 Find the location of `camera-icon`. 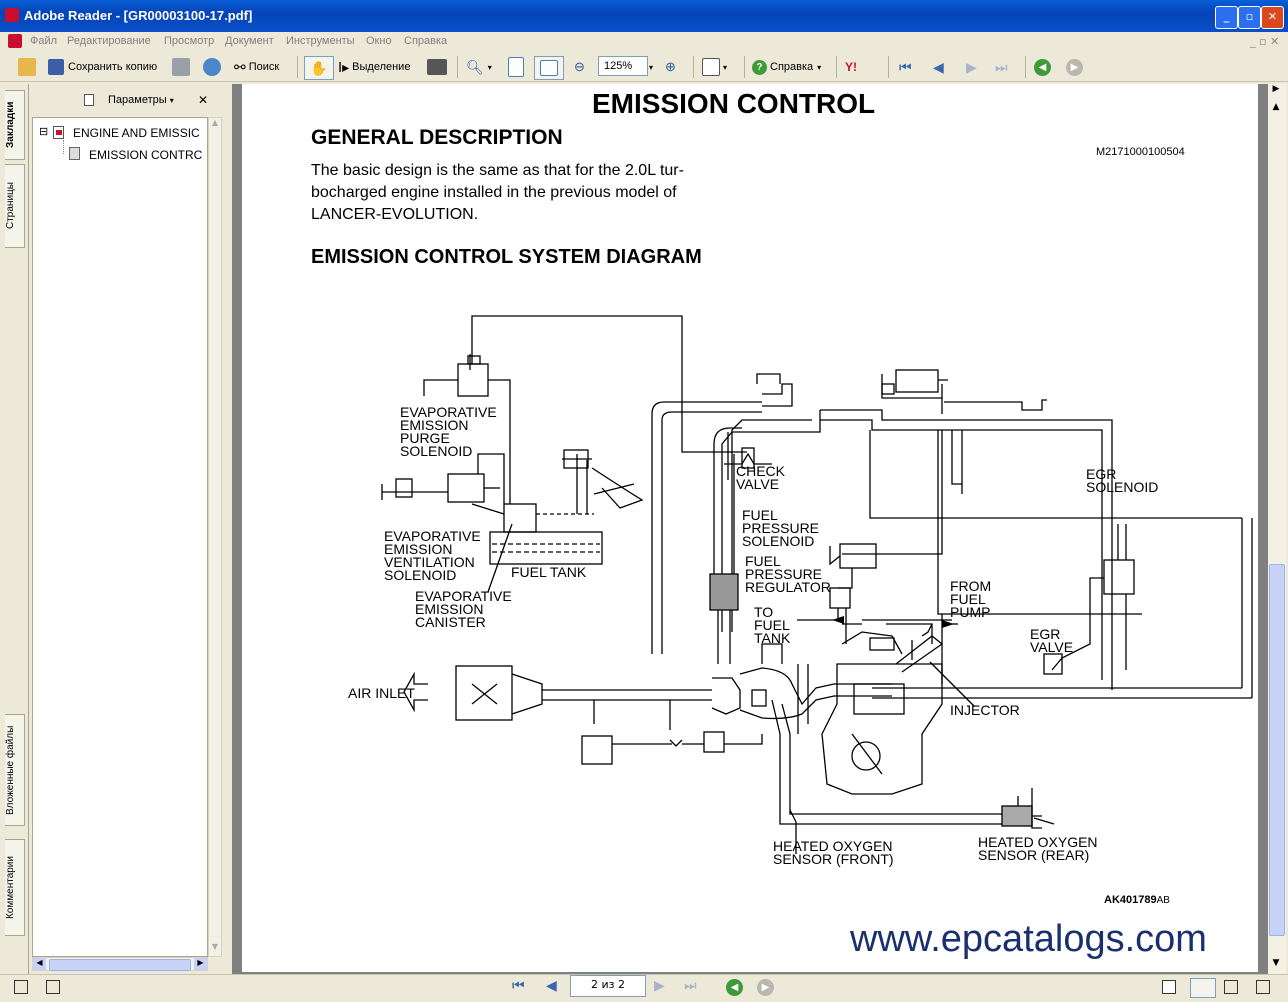

camera-icon is located at coordinates (437, 67).